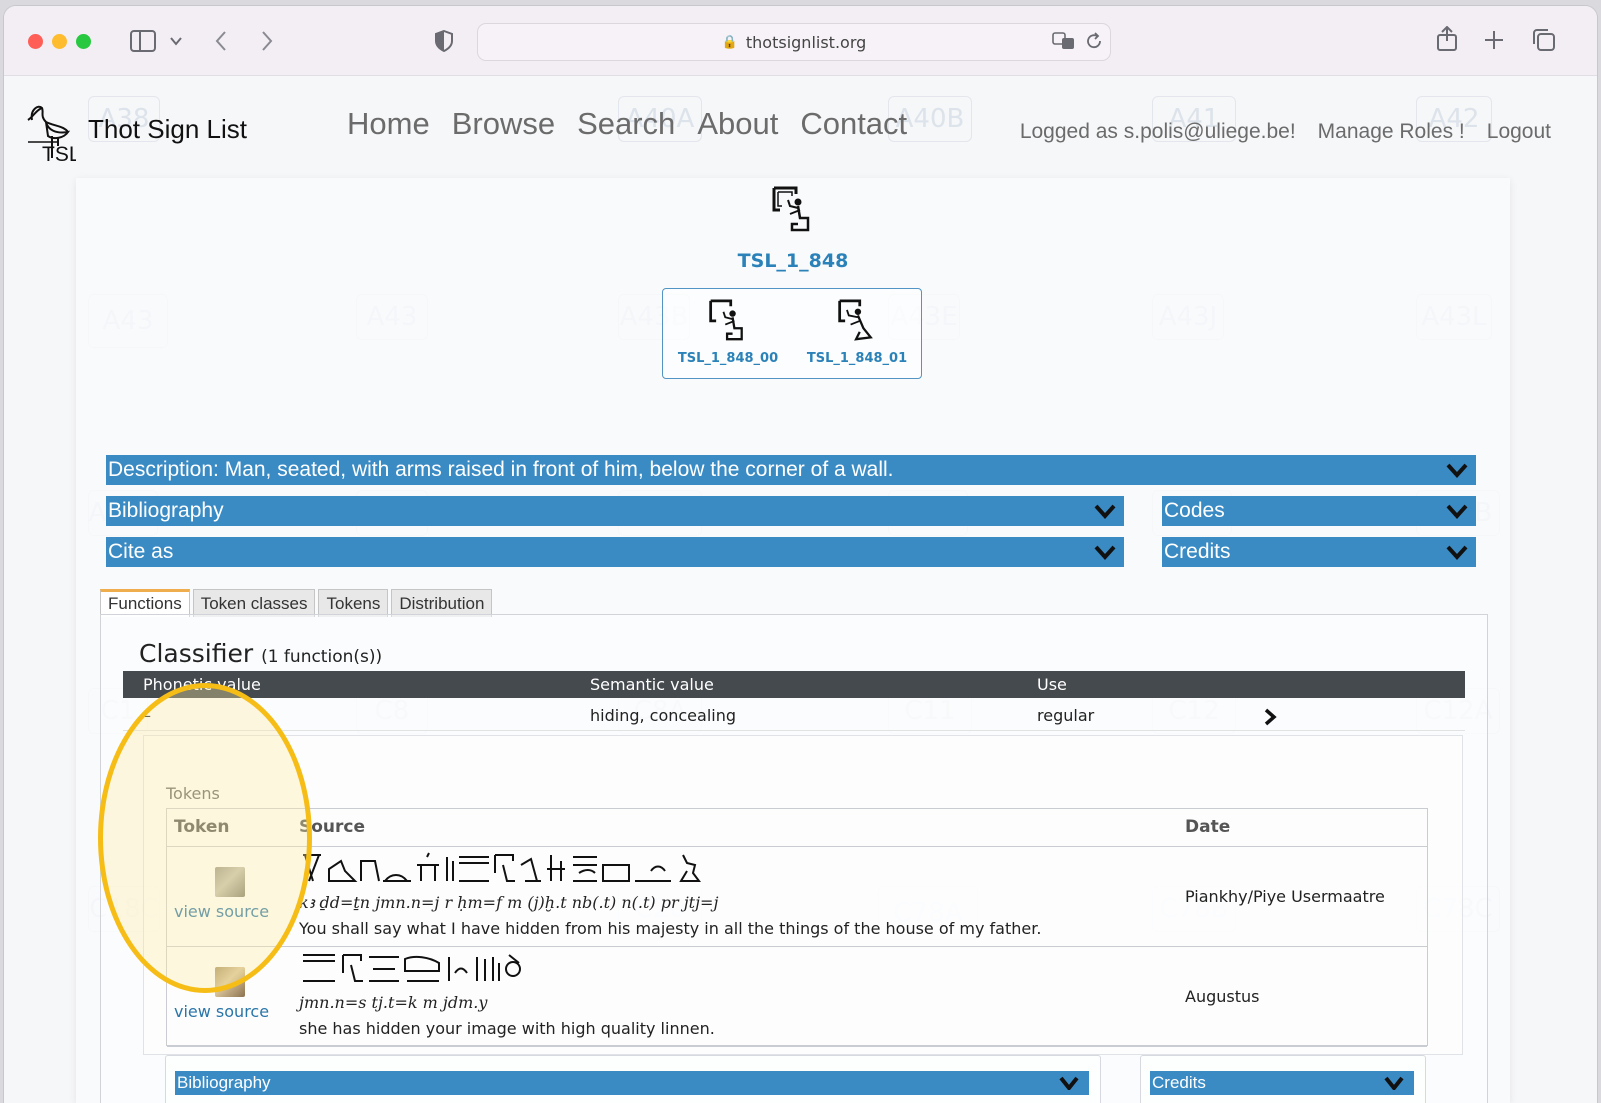 This screenshot has height=1103, width=1601. Describe the element at coordinates (202, 827) in the screenshot. I see `col-token: Token` at that location.